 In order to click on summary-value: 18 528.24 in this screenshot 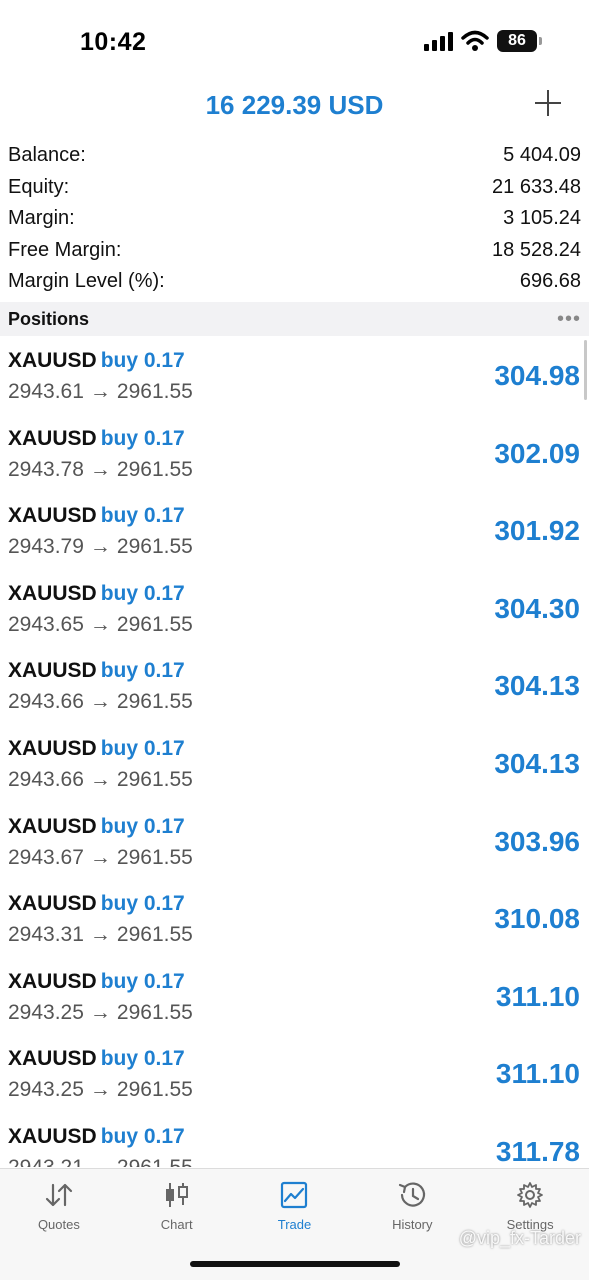, I will do `click(536, 249)`.